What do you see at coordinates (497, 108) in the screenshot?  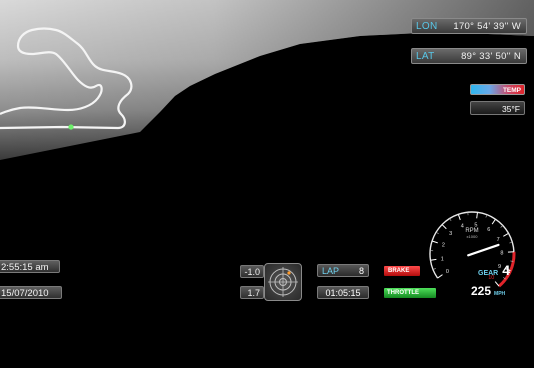 I see `temperature-value: 35°F` at bounding box center [497, 108].